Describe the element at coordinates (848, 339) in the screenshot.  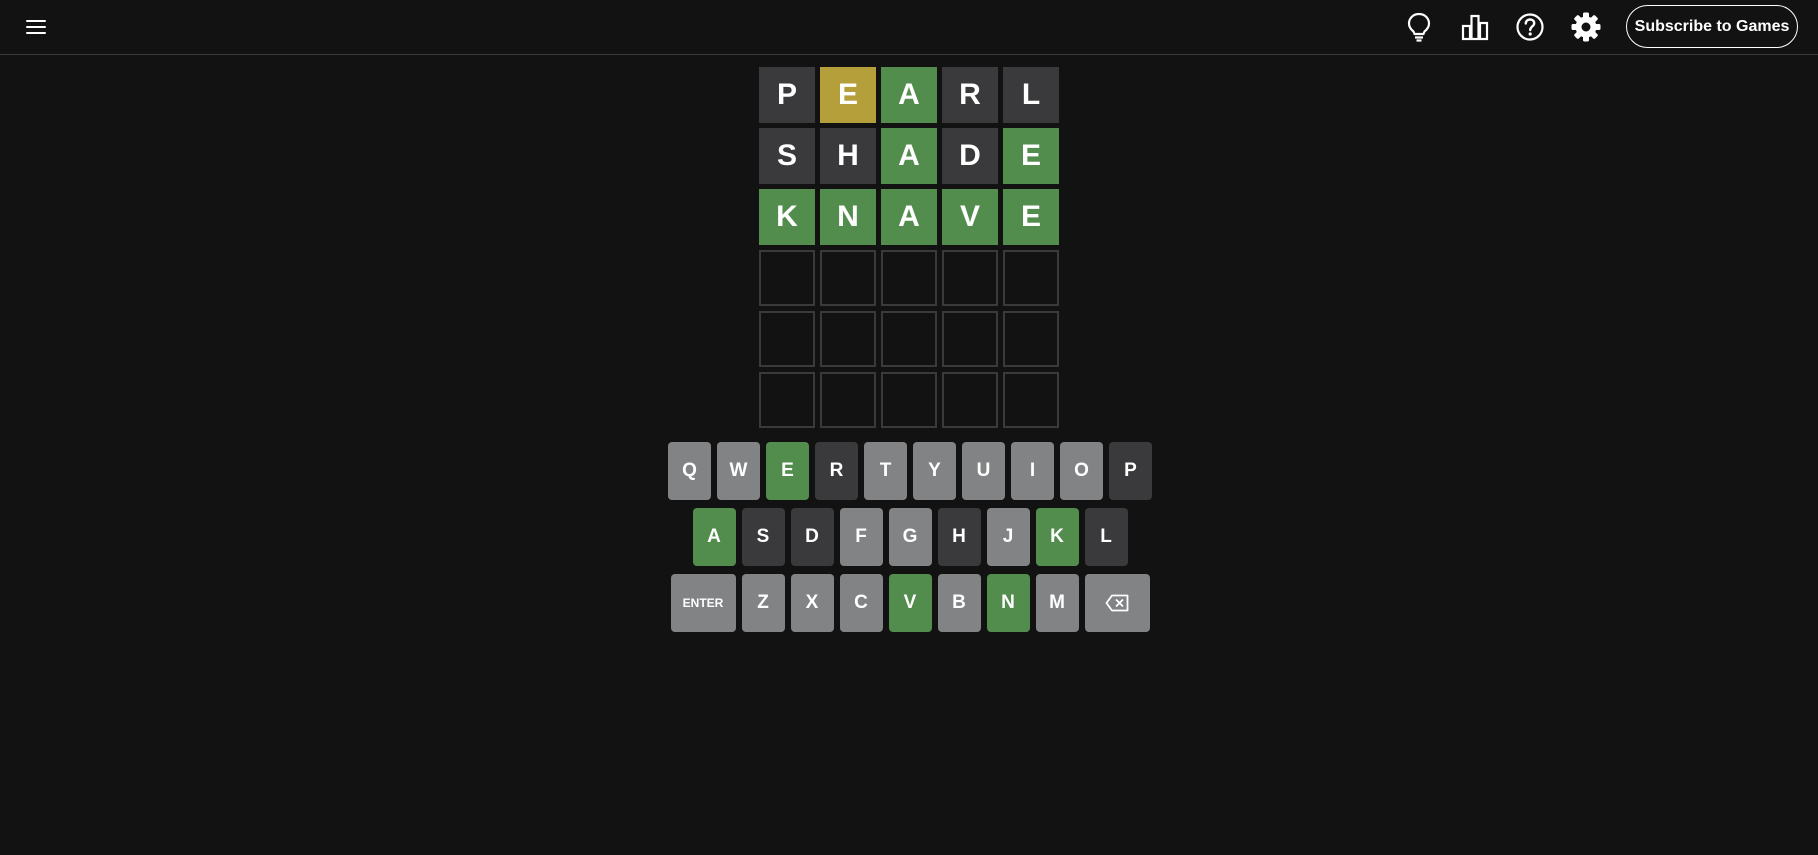
I see `board-tile-r5-c2` at that location.